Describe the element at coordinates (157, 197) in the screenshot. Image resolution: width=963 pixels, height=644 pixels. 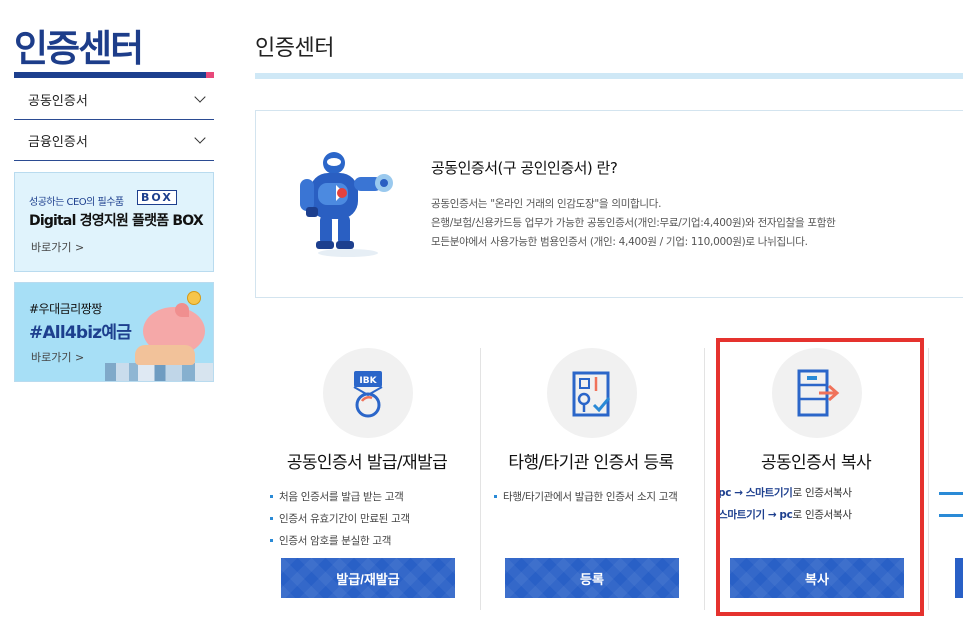
I see `box-logo: BOX` at that location.